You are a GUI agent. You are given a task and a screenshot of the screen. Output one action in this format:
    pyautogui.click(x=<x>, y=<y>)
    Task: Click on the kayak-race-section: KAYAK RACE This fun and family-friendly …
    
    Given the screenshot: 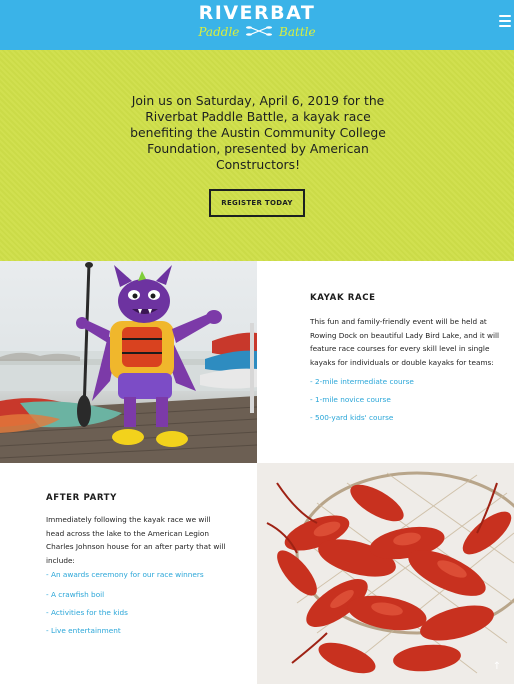 What is the action you would take?
    pyautogui.click(x=385, y=362)
    